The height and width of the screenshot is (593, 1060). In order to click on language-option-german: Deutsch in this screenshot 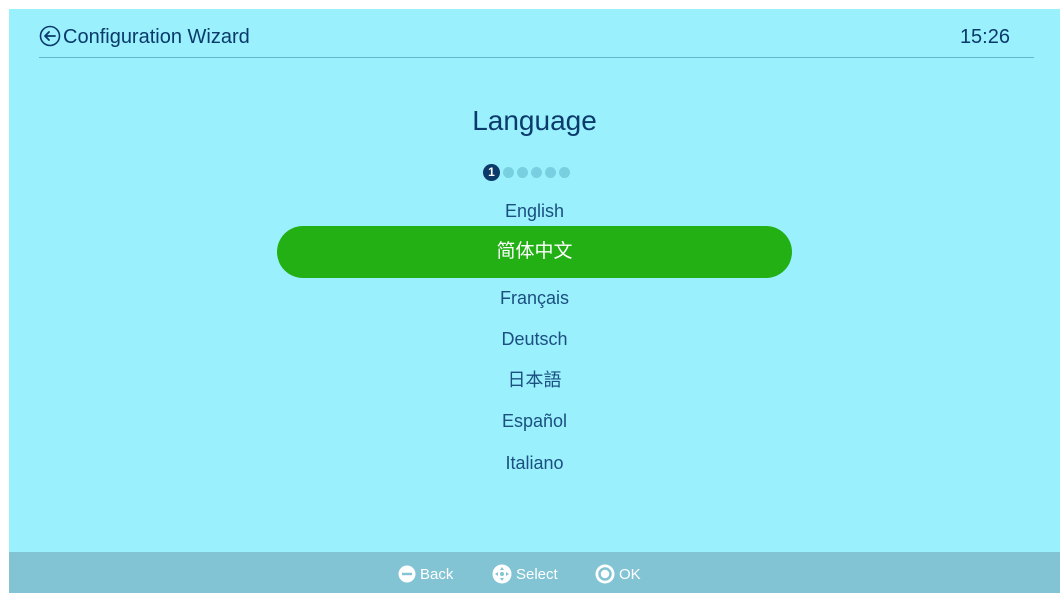, I will do `click(534, 339)`.